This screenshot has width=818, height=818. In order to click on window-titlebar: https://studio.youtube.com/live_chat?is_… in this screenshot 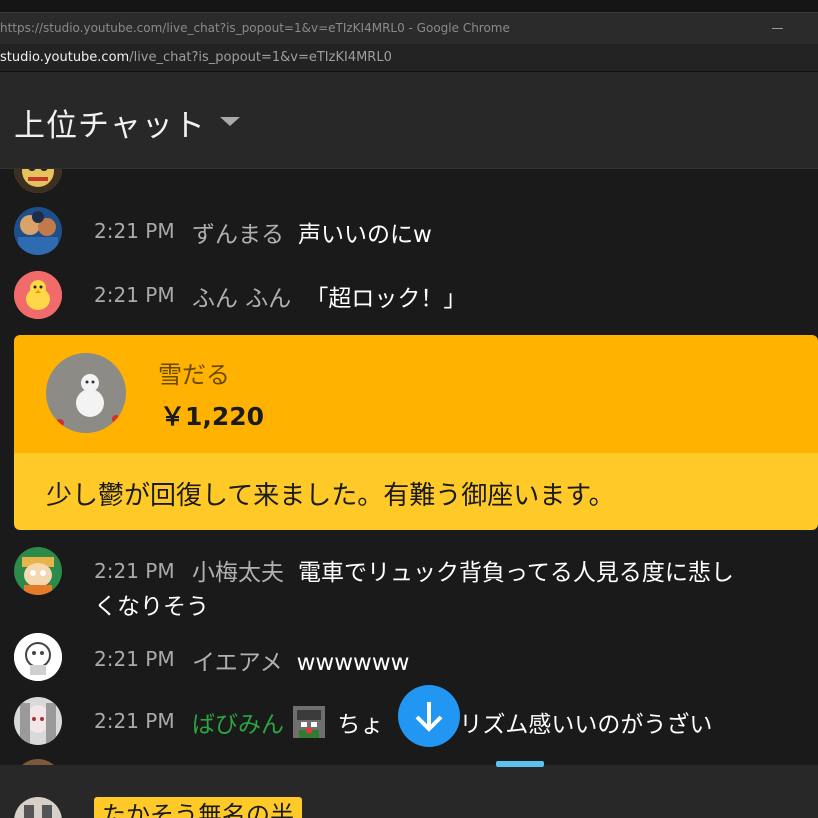, I will do `click(409, 28)`.